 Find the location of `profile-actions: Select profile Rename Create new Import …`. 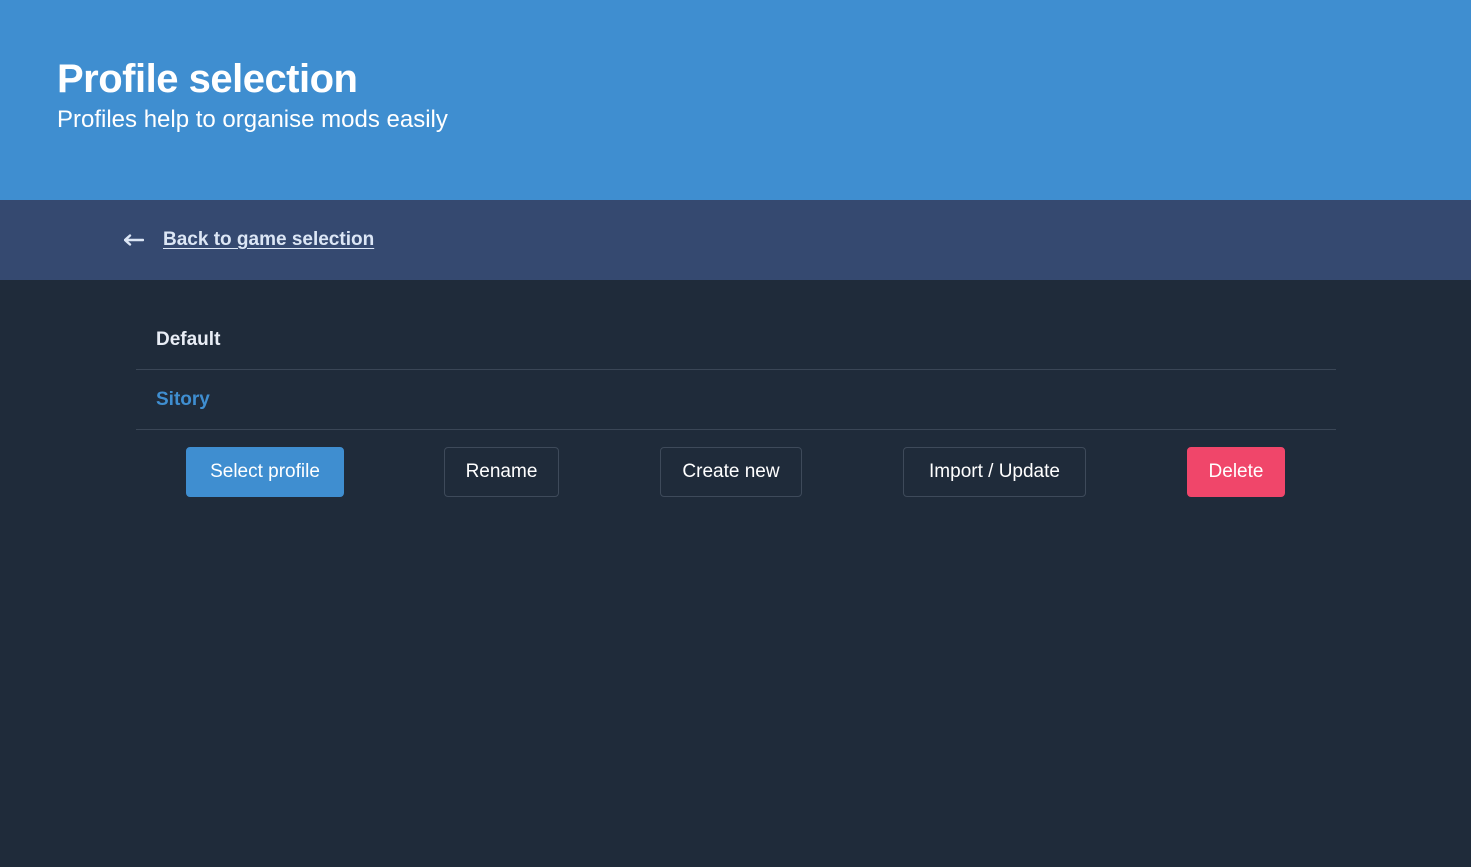

profile-actions: Select profile Rename Create new Import … is located at coordinates (736, 472).